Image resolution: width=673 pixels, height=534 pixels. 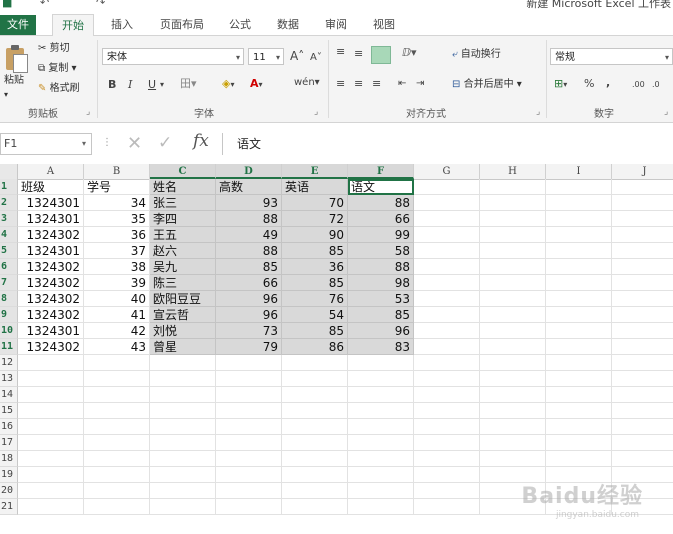 What do you see at coordinates (249, 475) in the screenshot?
I see `cell-d19` at bounding box center [249, 475].